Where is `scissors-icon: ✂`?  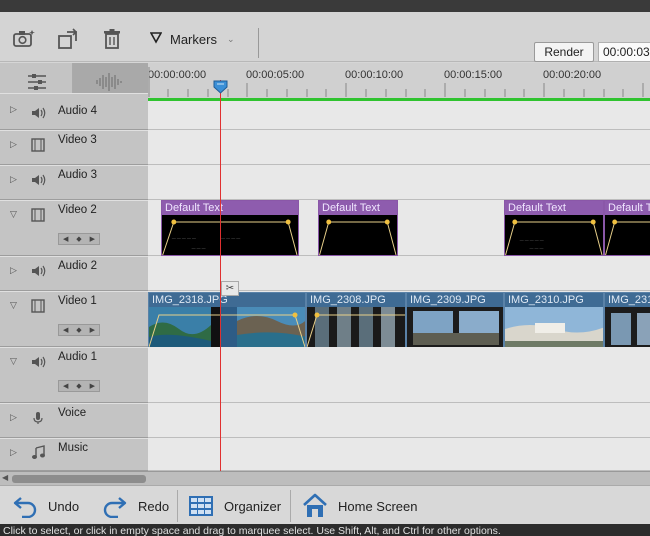
scissors-icon: ✂ is located at coordinates (230, 288).